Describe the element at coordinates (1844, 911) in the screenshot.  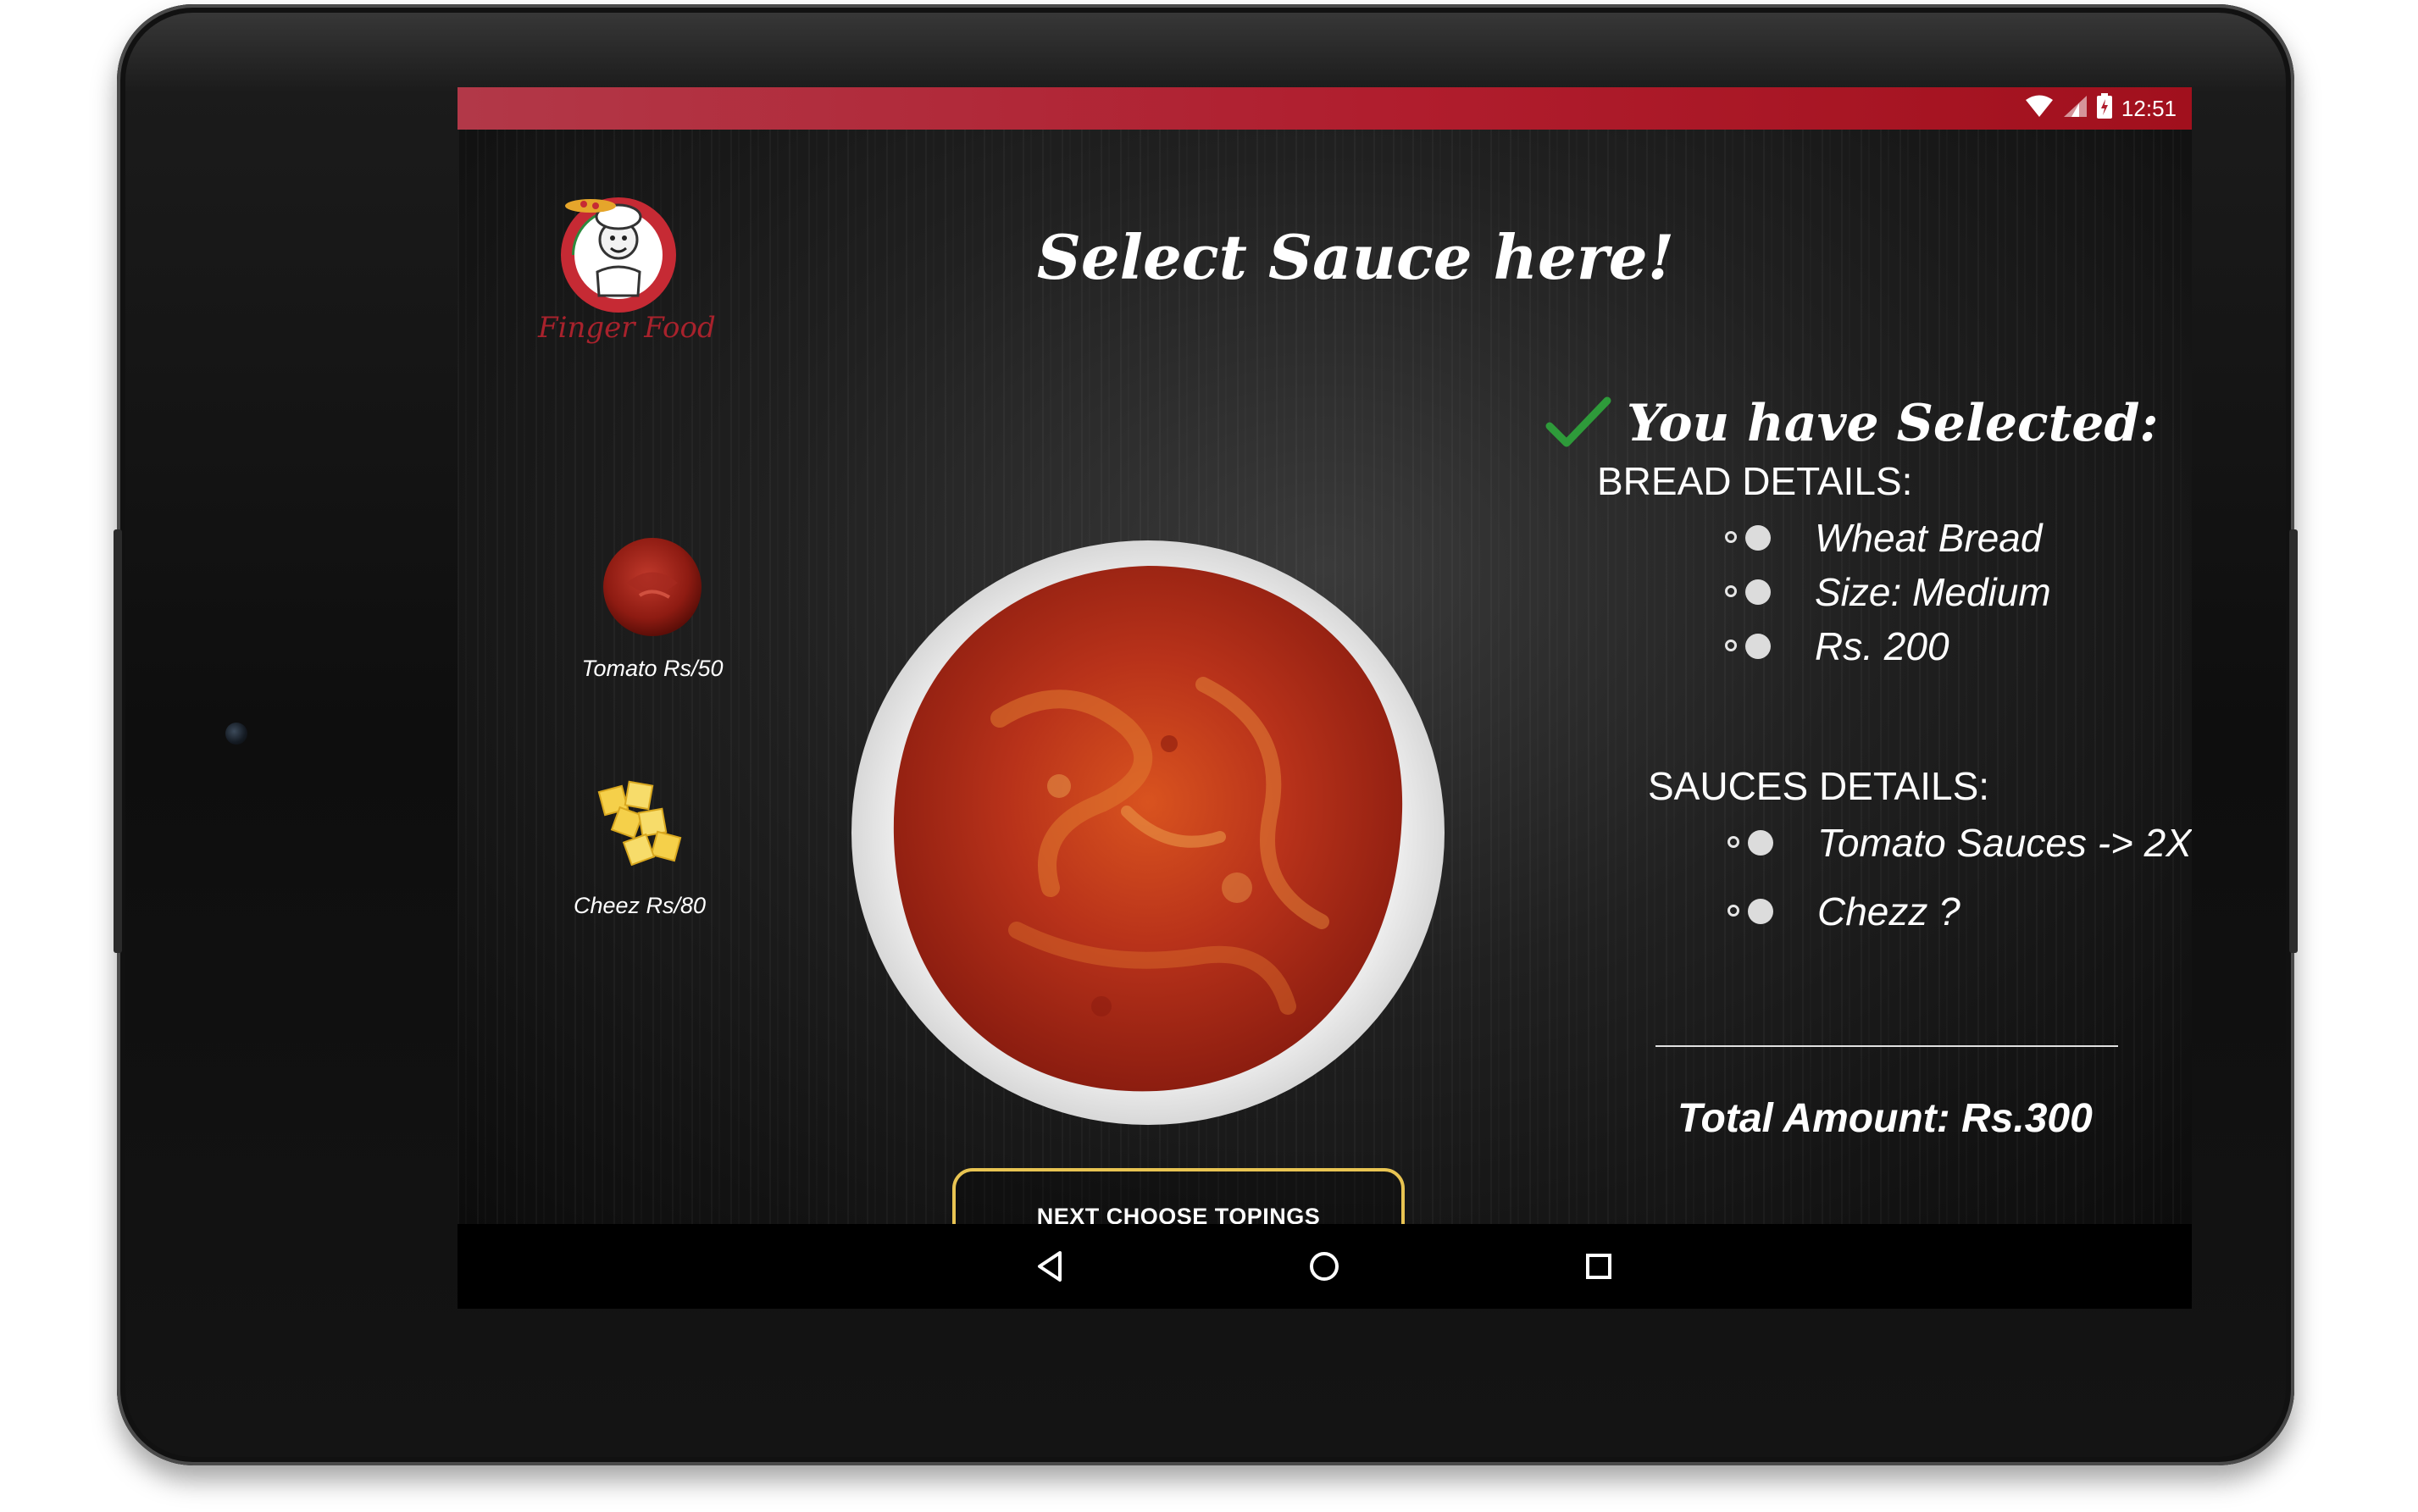
I see `sauce-detail-item: Chezz ?` at that location.